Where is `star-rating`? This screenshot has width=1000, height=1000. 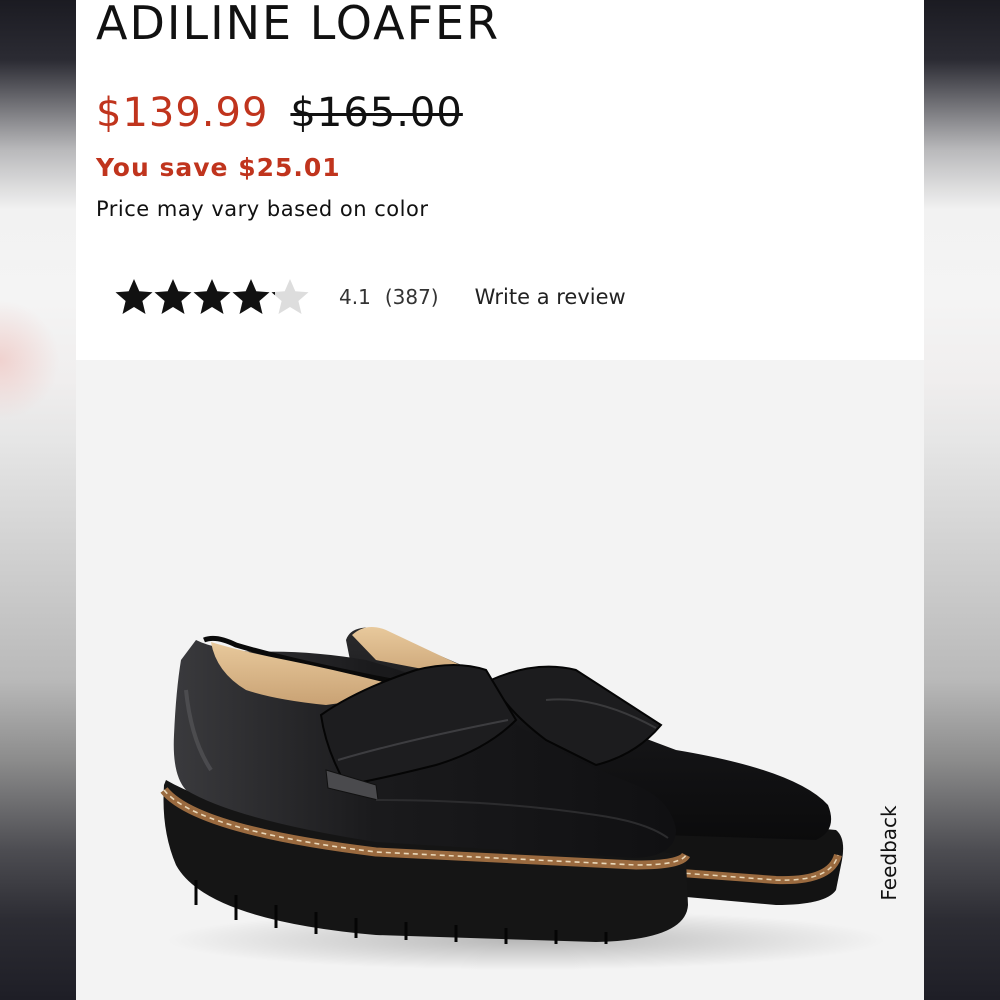 star-rating is located at coordinates (211, 297).